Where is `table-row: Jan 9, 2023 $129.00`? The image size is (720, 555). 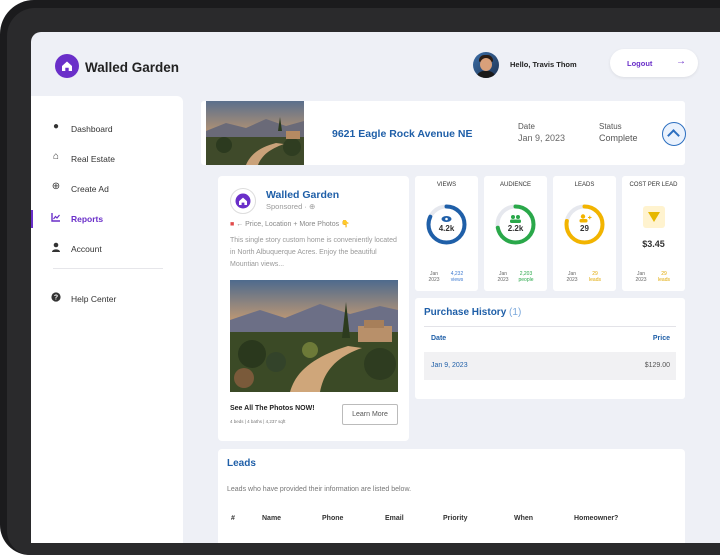 table-row: Jan 9, 2023 $129.00 is located at coordinates (550, 366).